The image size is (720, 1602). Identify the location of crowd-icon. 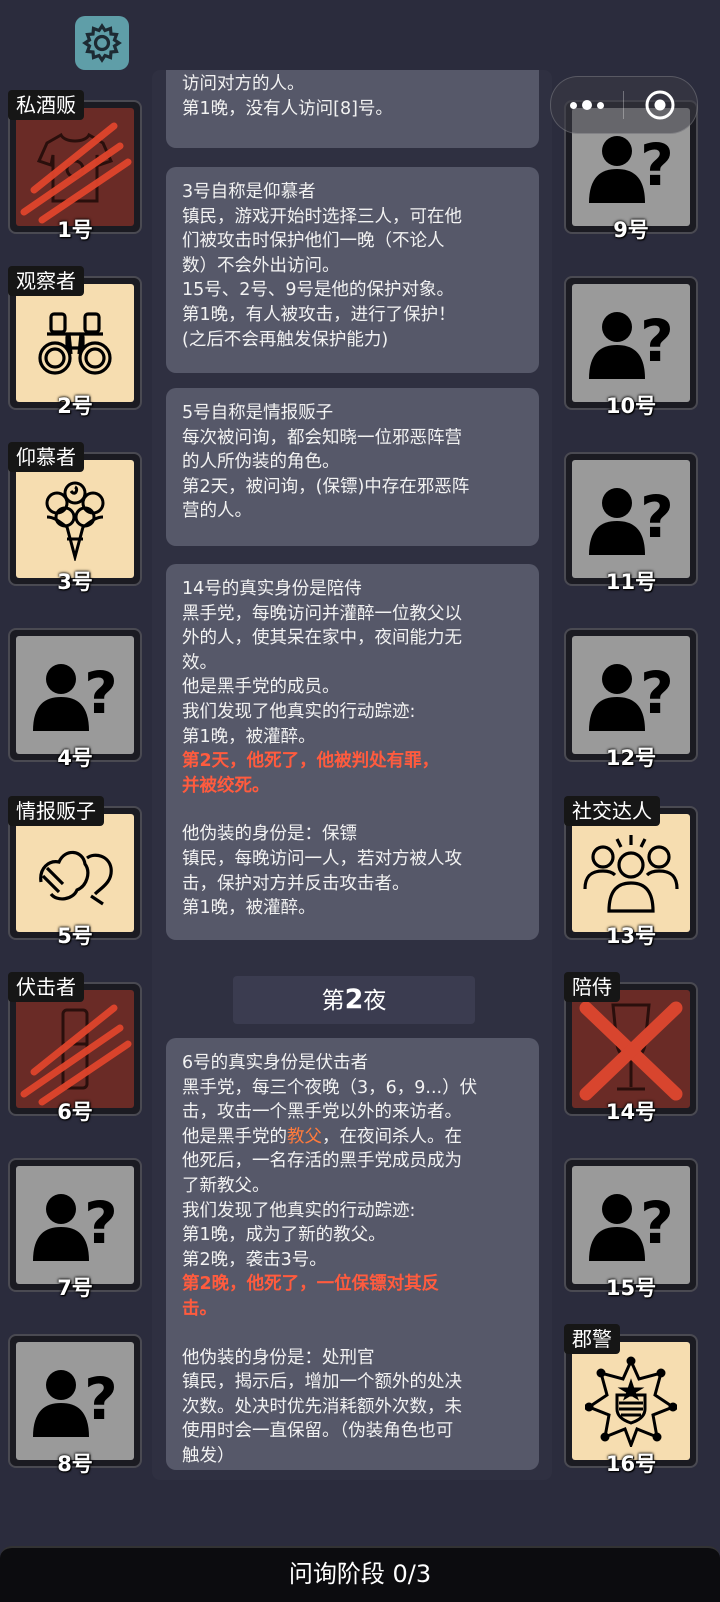
(631, 873).